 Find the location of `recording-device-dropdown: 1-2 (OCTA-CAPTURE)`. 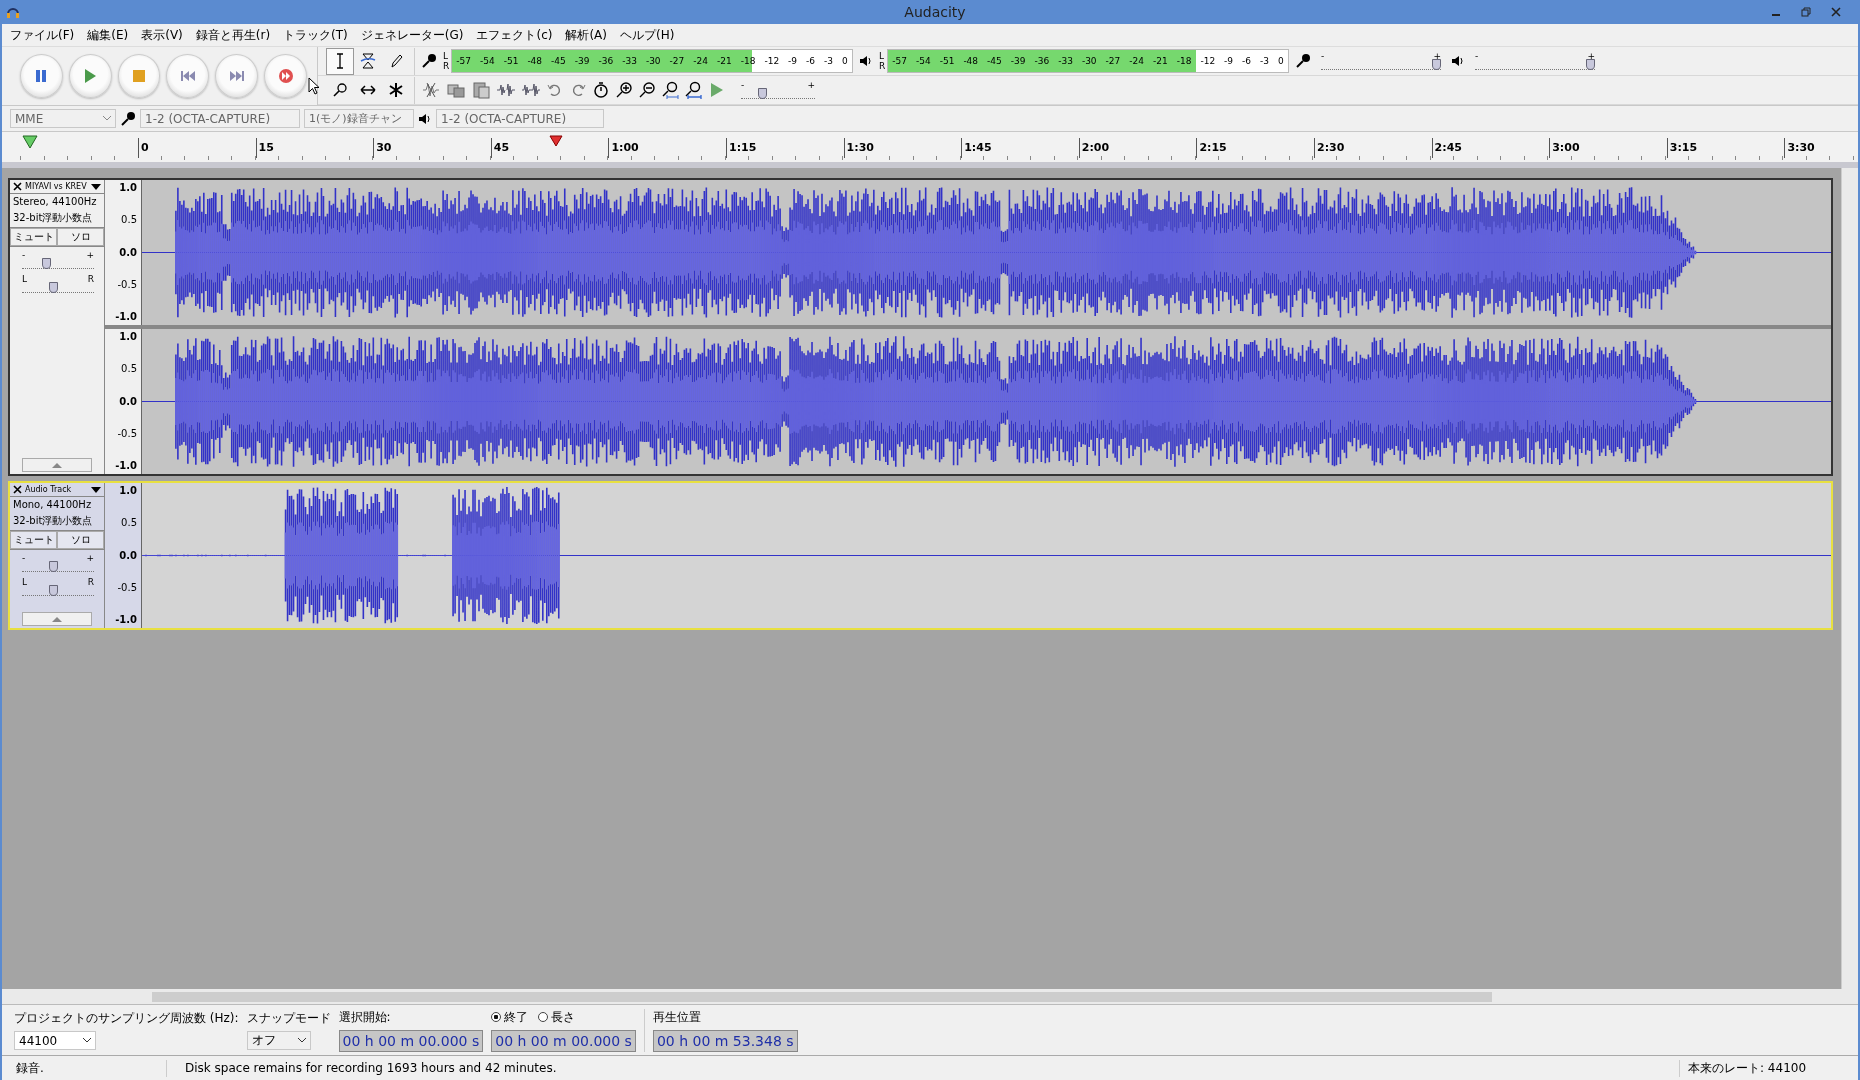

recording-device-dropdown: 1-2 (OCTA-CAPTURE) is located at coordinates (220, 118).